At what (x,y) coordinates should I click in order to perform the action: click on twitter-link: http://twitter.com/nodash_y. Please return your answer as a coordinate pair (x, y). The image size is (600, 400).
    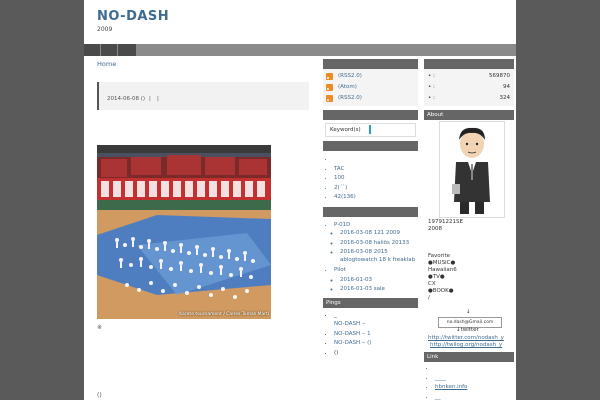
    Looking at the image, I should click on (466, 338).